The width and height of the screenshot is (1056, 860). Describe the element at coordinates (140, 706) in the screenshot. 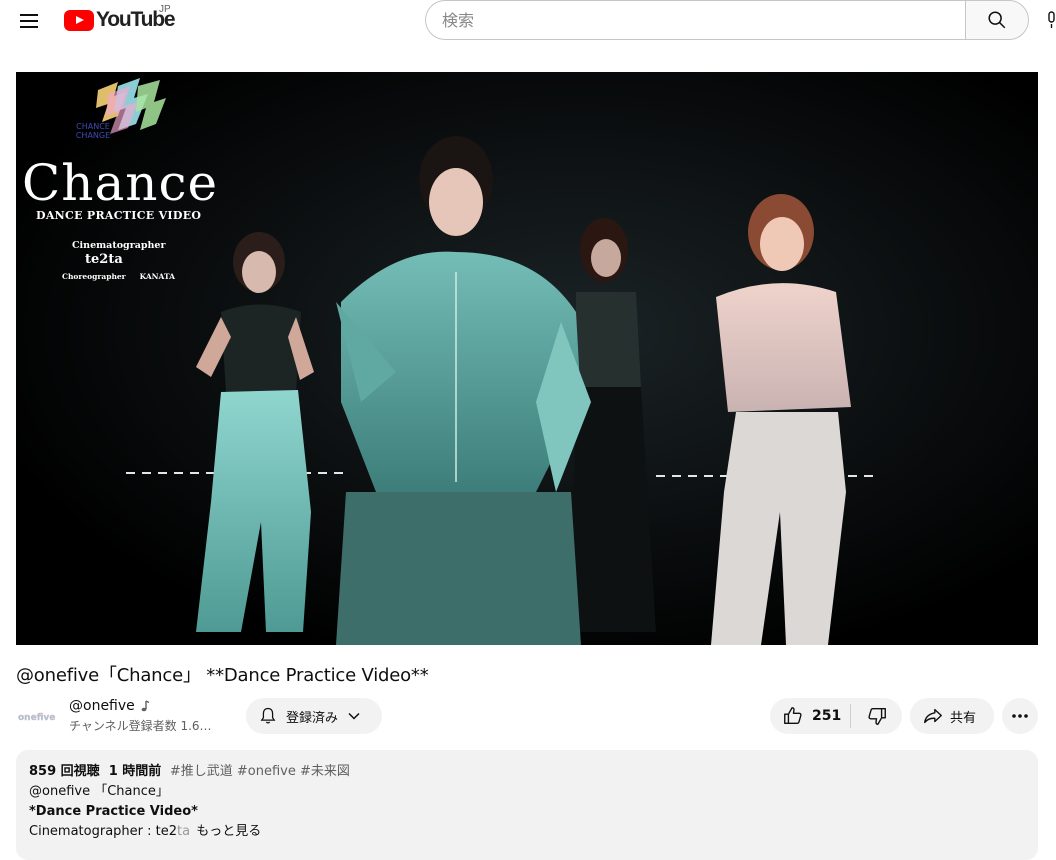

I see `channel-name-row: @onefive` at that location.